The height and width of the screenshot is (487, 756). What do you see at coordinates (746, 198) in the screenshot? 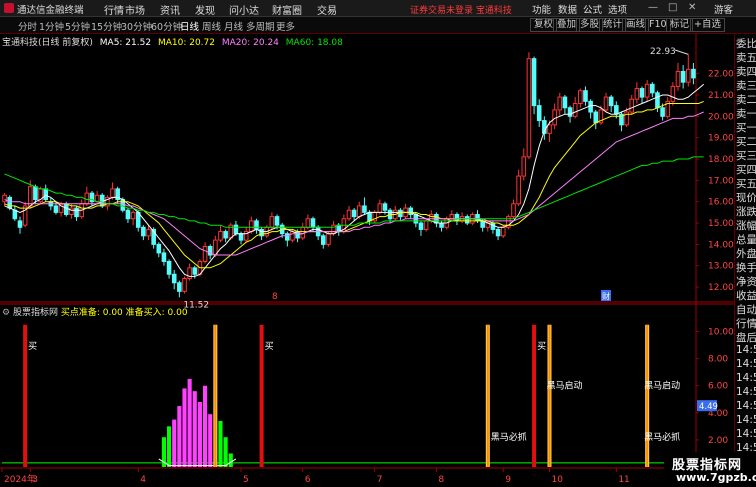
I see `side-panel-item: 现价` at bounding box center [746, 198].